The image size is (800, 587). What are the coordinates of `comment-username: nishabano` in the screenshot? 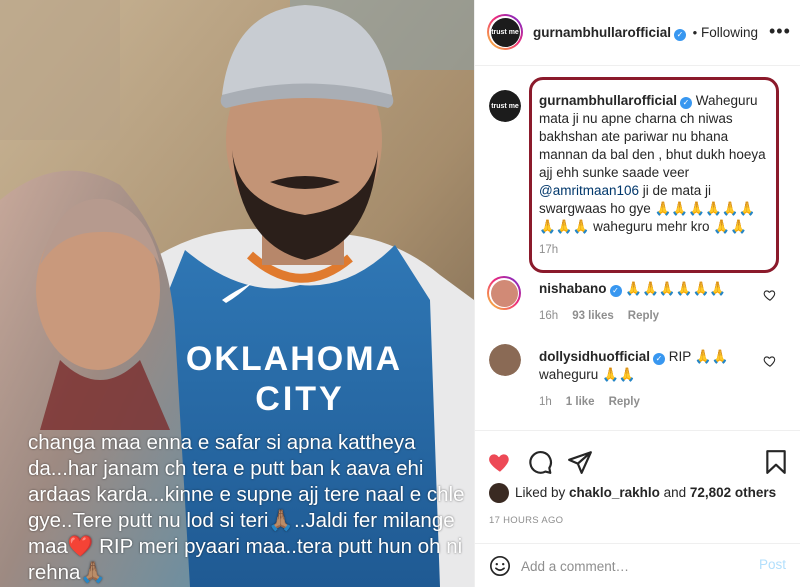 It's located at (573, 288).